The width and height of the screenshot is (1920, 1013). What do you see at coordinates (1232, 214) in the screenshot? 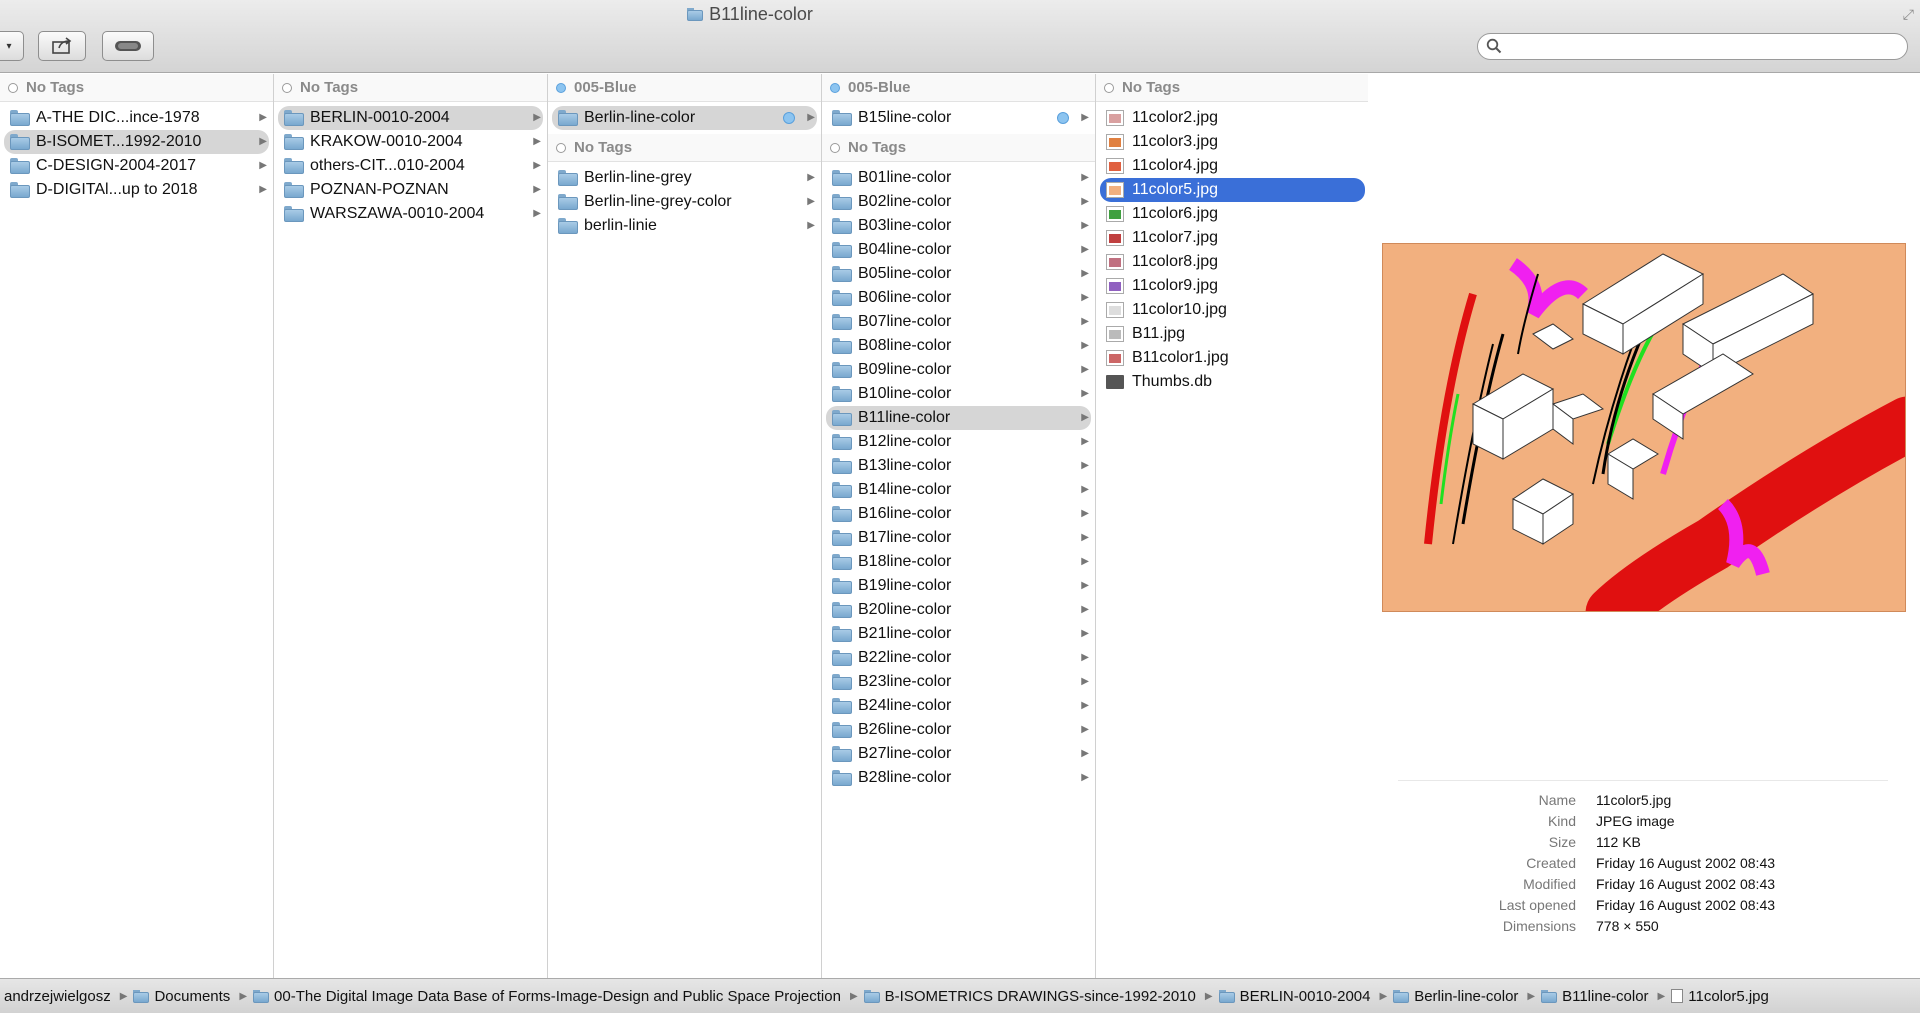
I see `file-item: 11color6.jpg` at bounding box center [1232, 214].